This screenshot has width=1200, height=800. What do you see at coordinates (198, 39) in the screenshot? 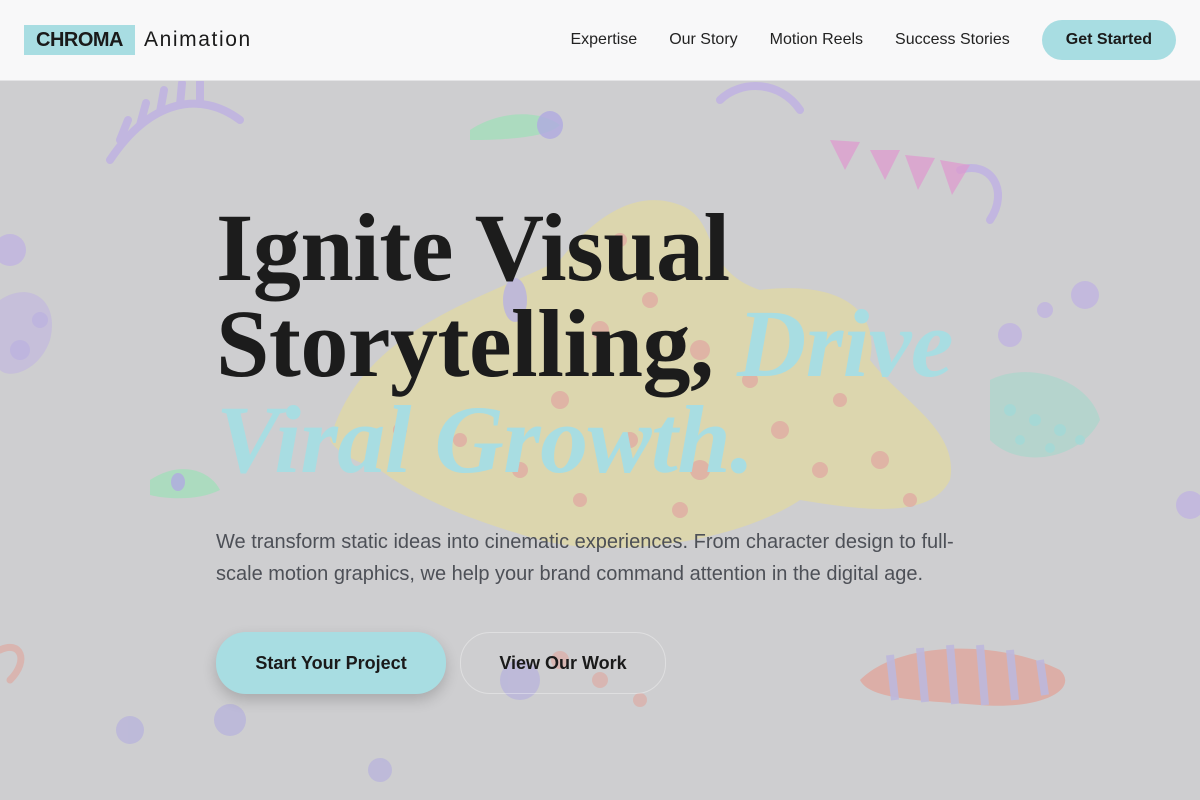
I see `logo-text: Animation` at bounding box center [198, 39].